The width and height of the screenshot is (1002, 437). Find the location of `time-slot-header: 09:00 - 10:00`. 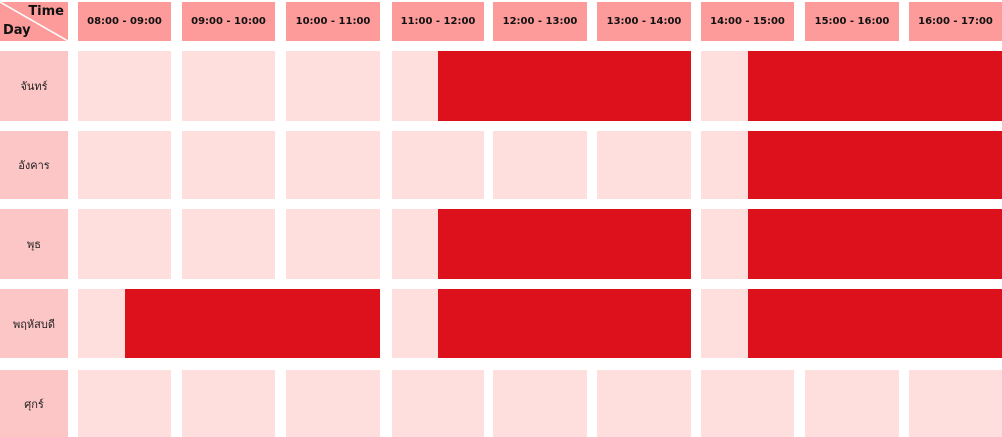

time-slot-header: 09:00 - 10:00 is located at coordinates (228, 21).